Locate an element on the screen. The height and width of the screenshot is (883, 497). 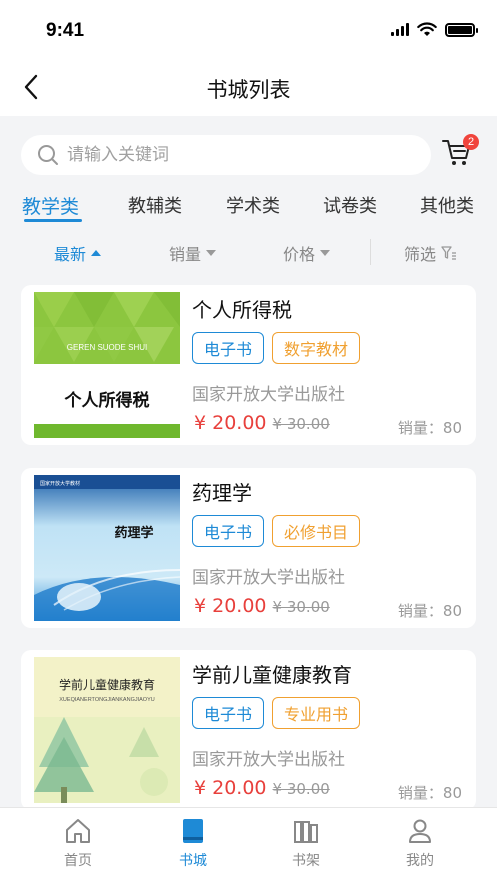
search-box is located at coordinates (226, 155).